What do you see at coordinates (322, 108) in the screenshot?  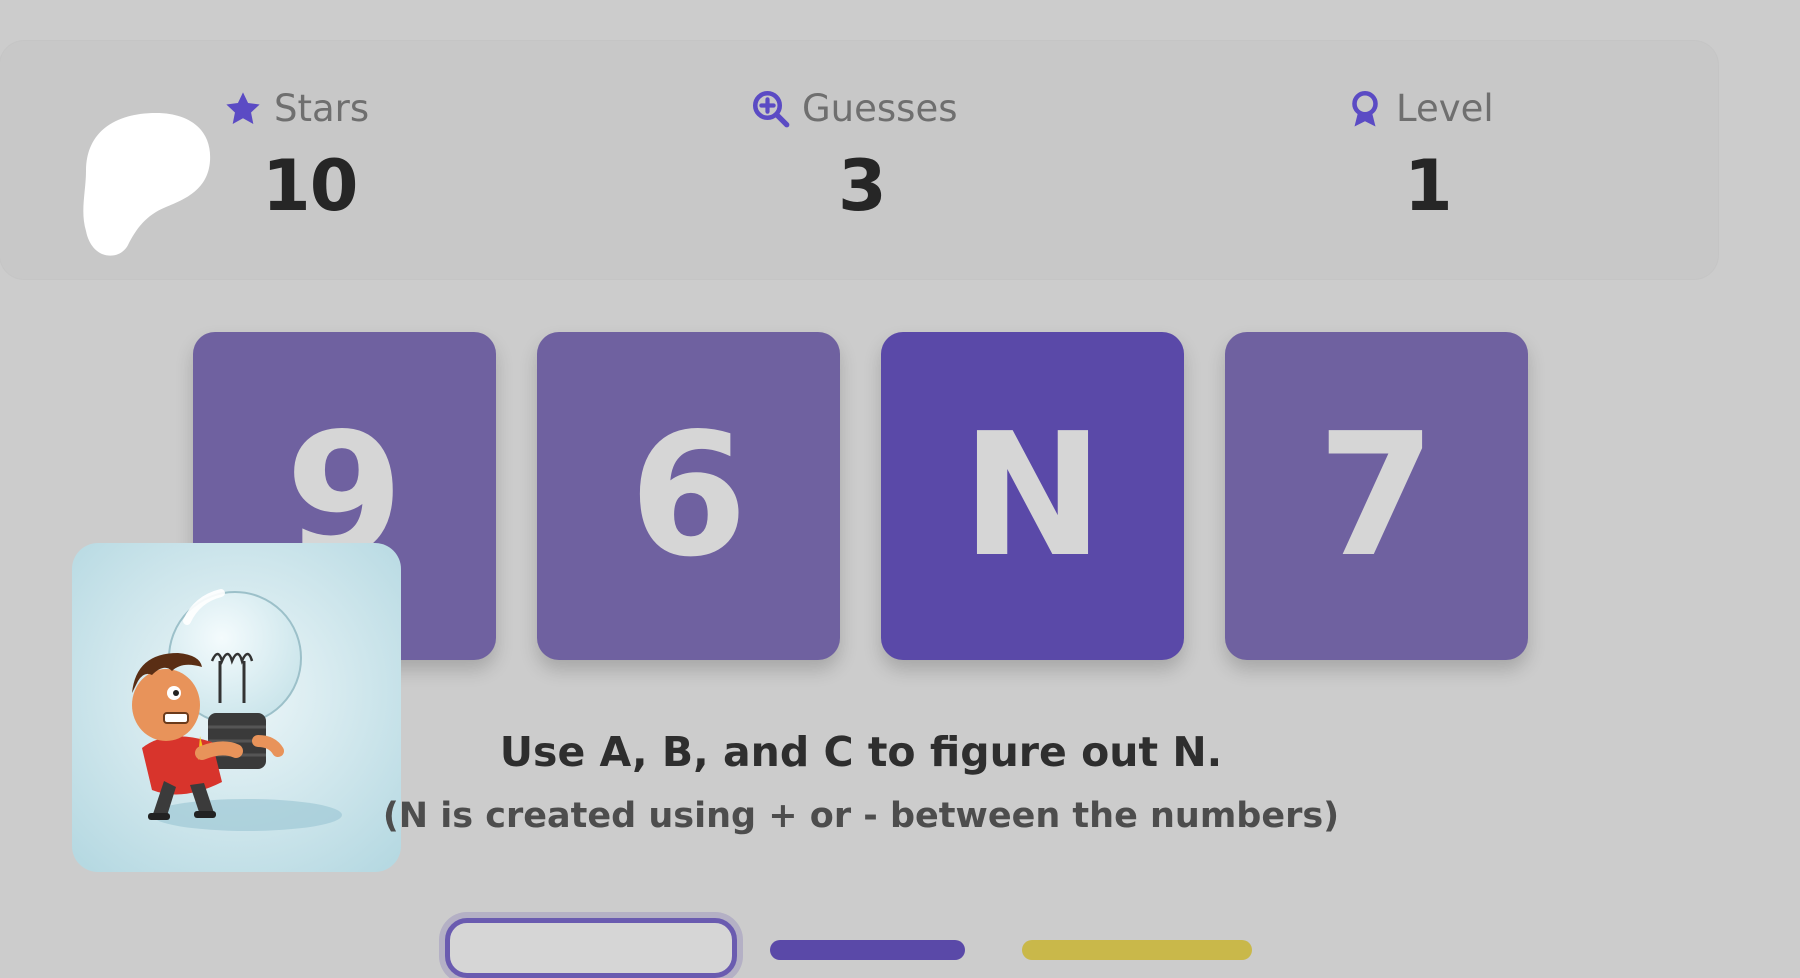 I see `stars-label: Stars` at bounding box center [322, 108].